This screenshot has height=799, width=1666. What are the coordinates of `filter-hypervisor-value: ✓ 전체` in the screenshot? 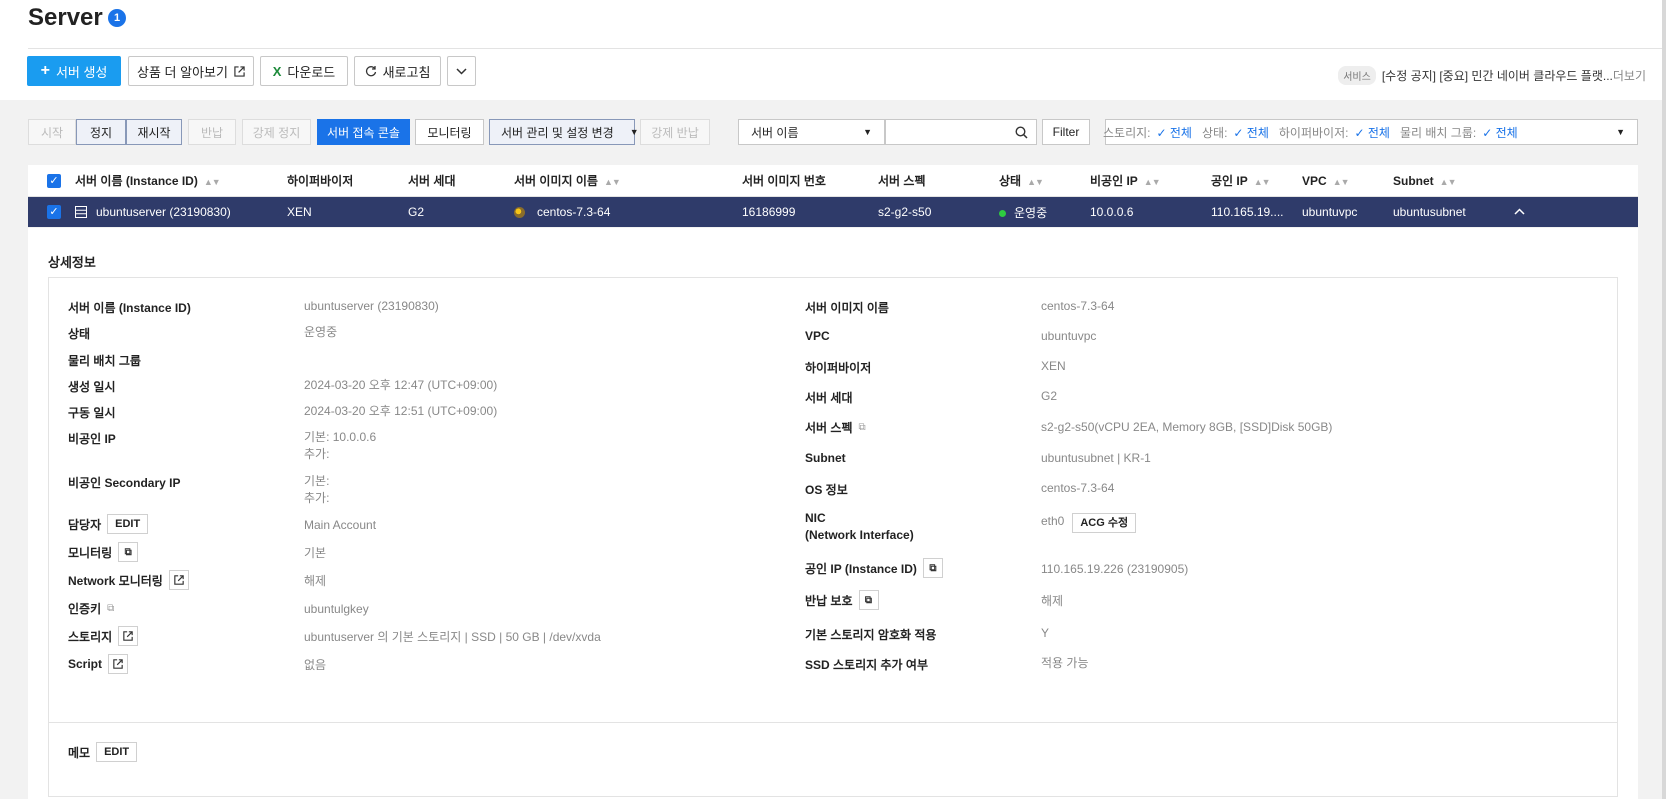 It's located at (1371, 132).